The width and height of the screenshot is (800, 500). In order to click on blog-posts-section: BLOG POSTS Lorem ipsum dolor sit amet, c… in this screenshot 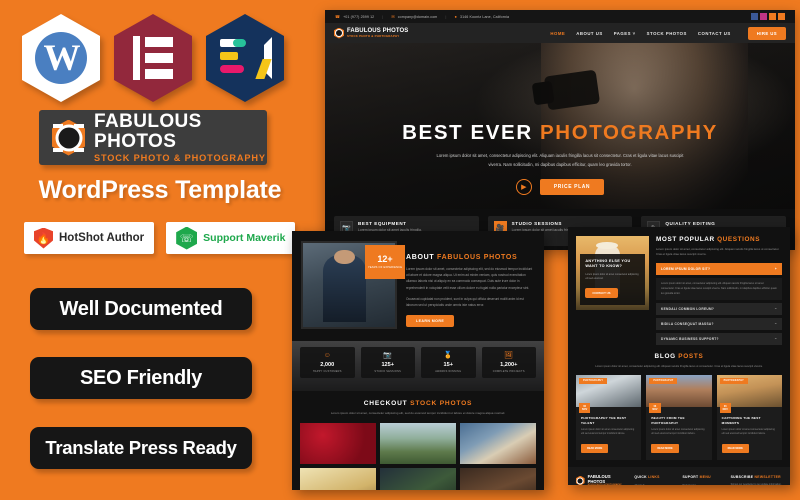, I will do `click(679, 403)`.